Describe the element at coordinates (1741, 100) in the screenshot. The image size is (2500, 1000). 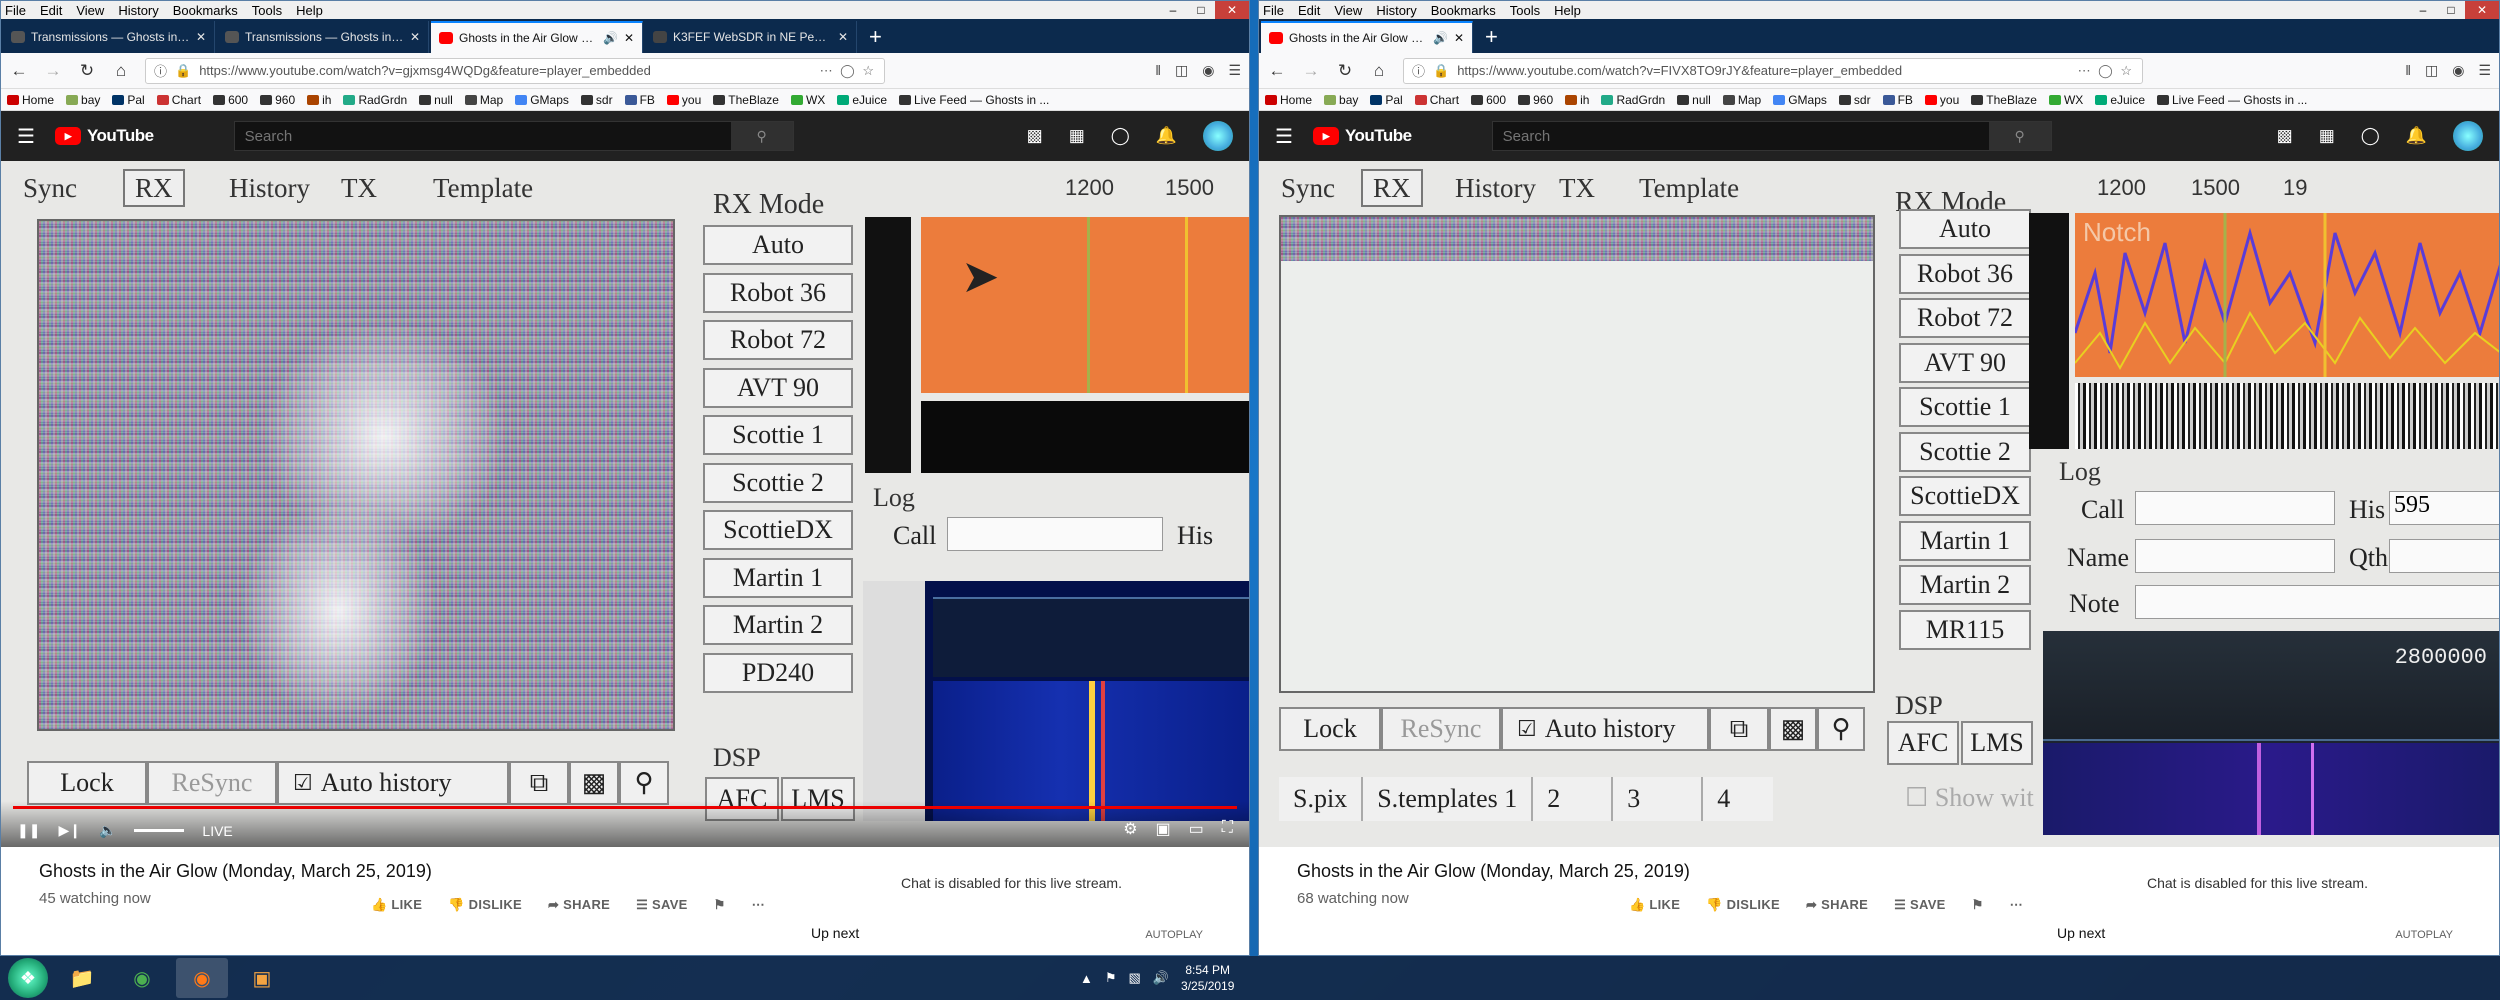
I see `bookmark-item: Map` at that location.